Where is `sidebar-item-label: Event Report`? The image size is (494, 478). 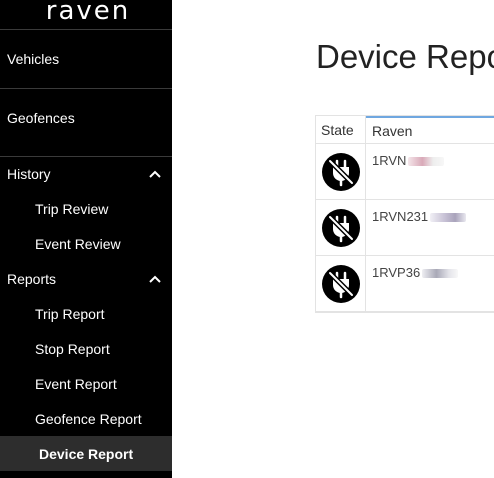 sidebar-item-label: Event Report is located at coordinates (76, 383).